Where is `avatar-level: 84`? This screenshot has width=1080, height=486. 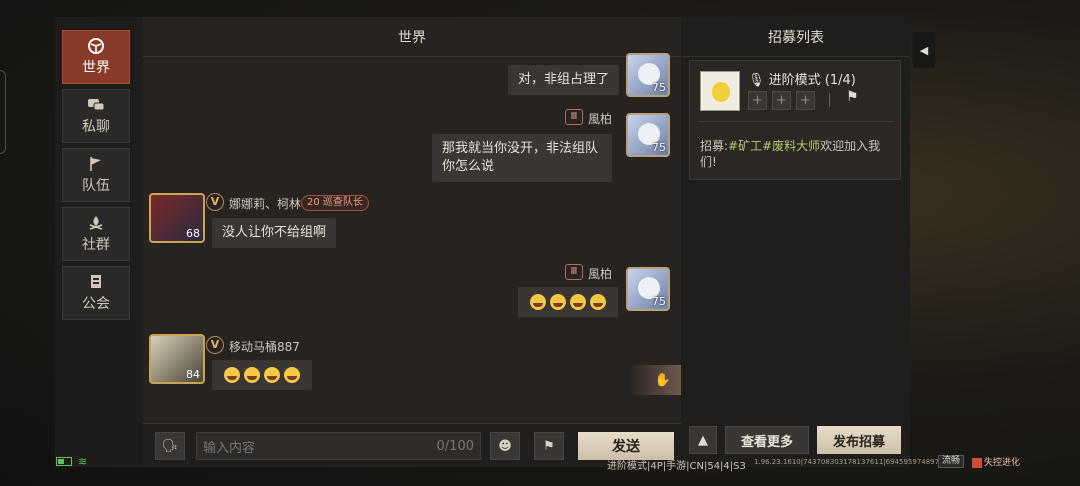
avatar-level: 84 is located at coordinates (193, 374).